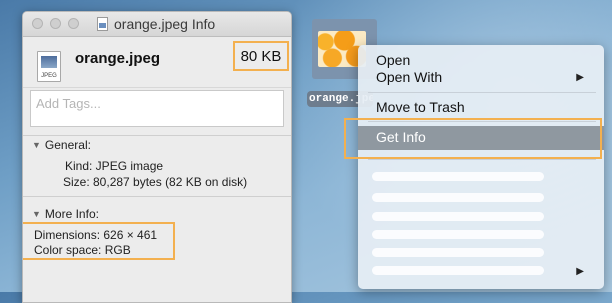  Describe the element at coordinates (114, 166) in the screenshot. I see `kind-row: Kind: JPEG image` at that location.